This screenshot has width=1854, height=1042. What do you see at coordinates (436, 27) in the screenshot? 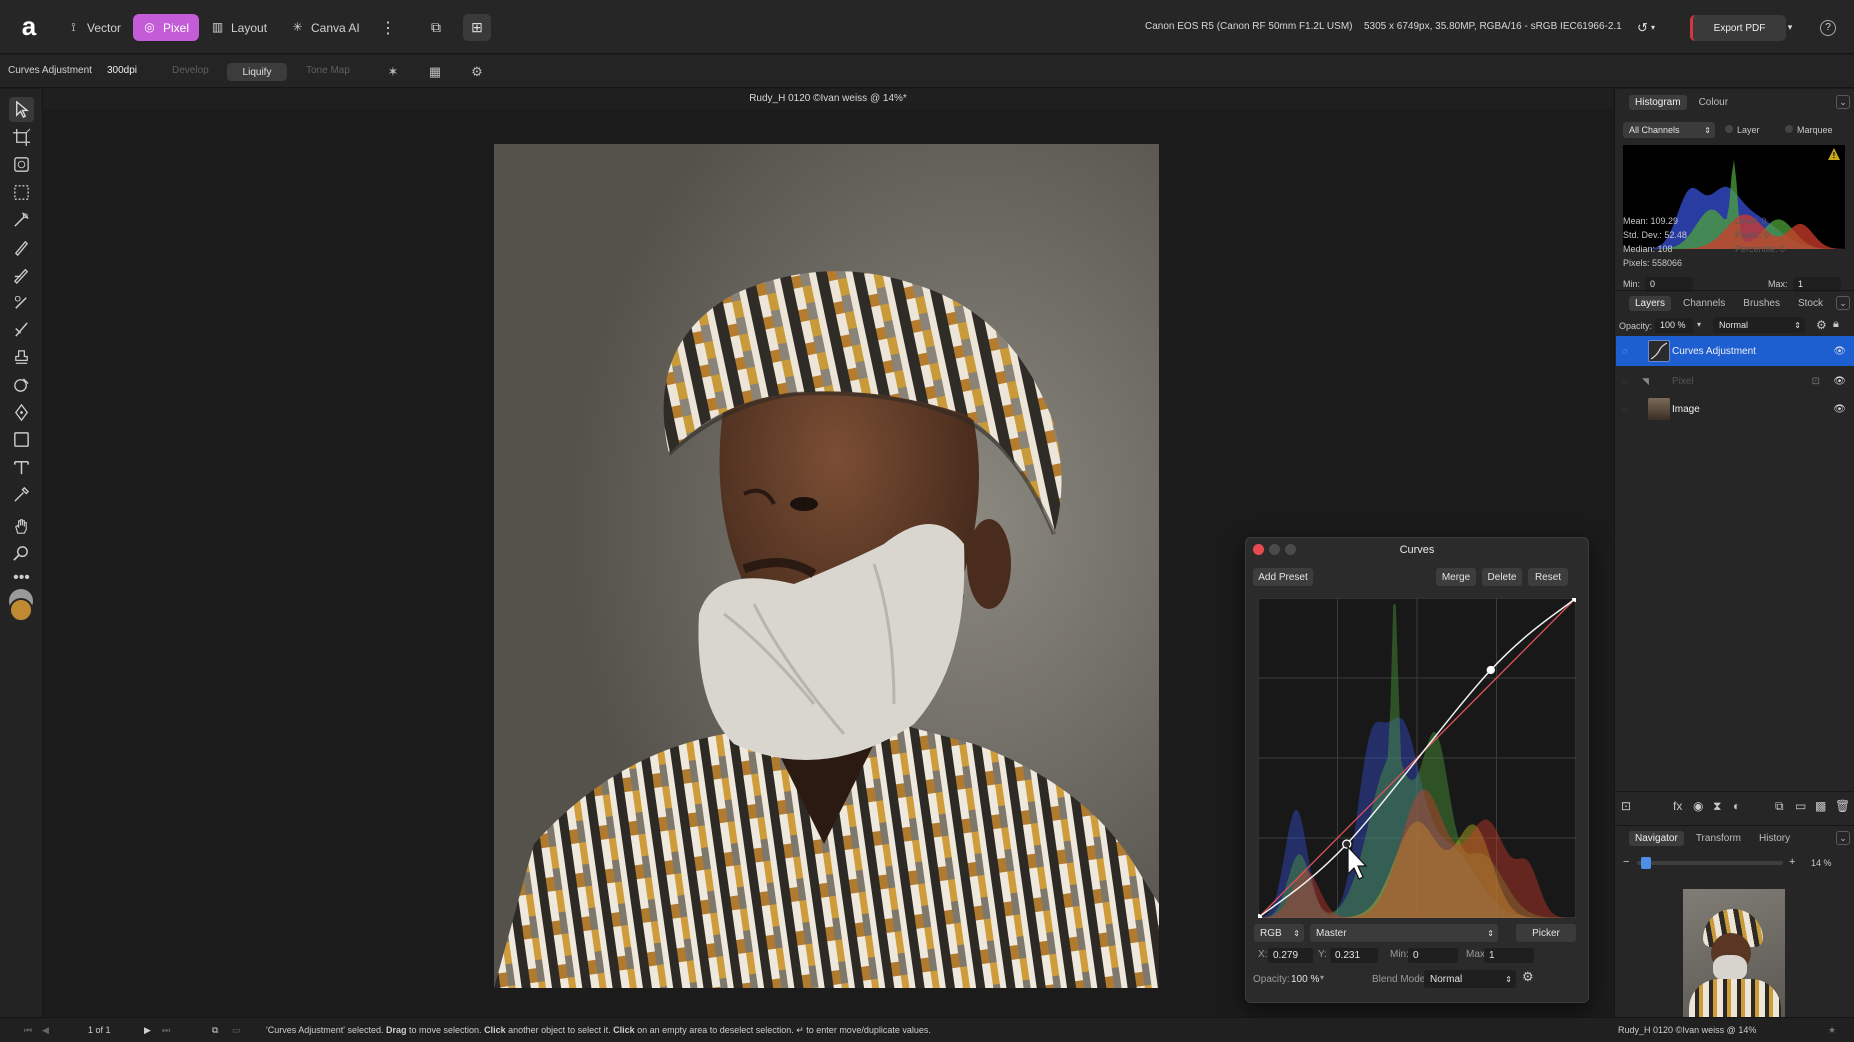
I see `snapping-icon: ⧉` at bounding box center [436, 27].